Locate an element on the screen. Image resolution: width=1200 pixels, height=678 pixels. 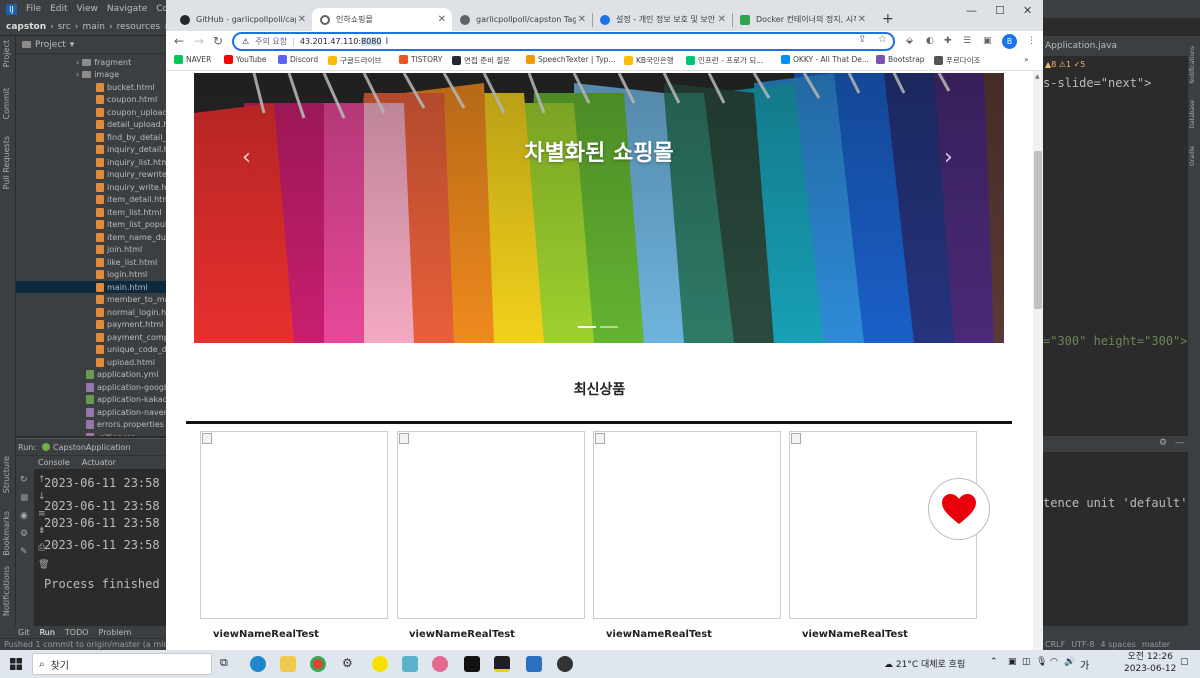
tree-item: inquiry_write.html is located at coordinates (131, 187).